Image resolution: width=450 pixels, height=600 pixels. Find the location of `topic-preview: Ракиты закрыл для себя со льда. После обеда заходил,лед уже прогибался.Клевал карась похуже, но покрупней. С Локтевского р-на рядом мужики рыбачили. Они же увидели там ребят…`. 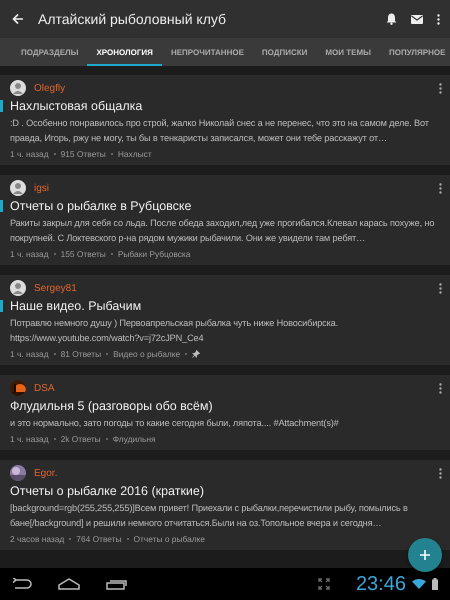

topic-preview: Ракиты закрыл для себя со льда. После обеда заходил,лед уже прогибался.Клевал карась похуже, но покрупней. С Локтевского р-на рядом мужики рыбачили. Они же увидели там ребят… is located at coordinates (222, 231).